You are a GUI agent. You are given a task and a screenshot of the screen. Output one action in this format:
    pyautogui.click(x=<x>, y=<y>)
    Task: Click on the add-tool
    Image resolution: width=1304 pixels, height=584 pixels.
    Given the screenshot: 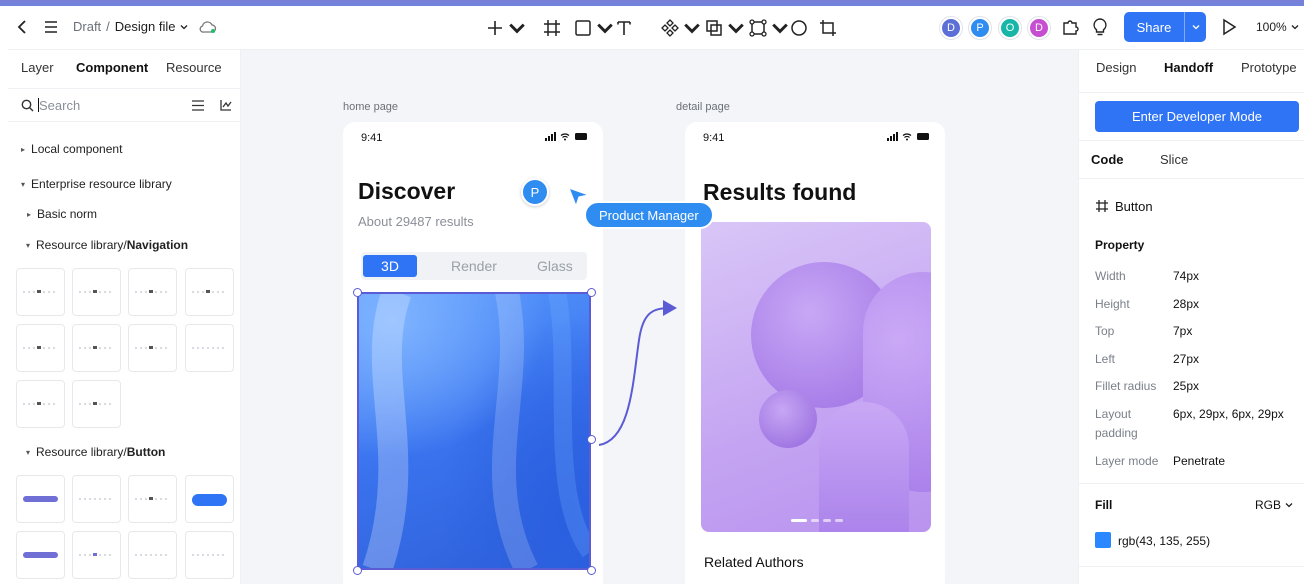 What is the action you would take?
    pyautogui.click(x=506, y=28)
    